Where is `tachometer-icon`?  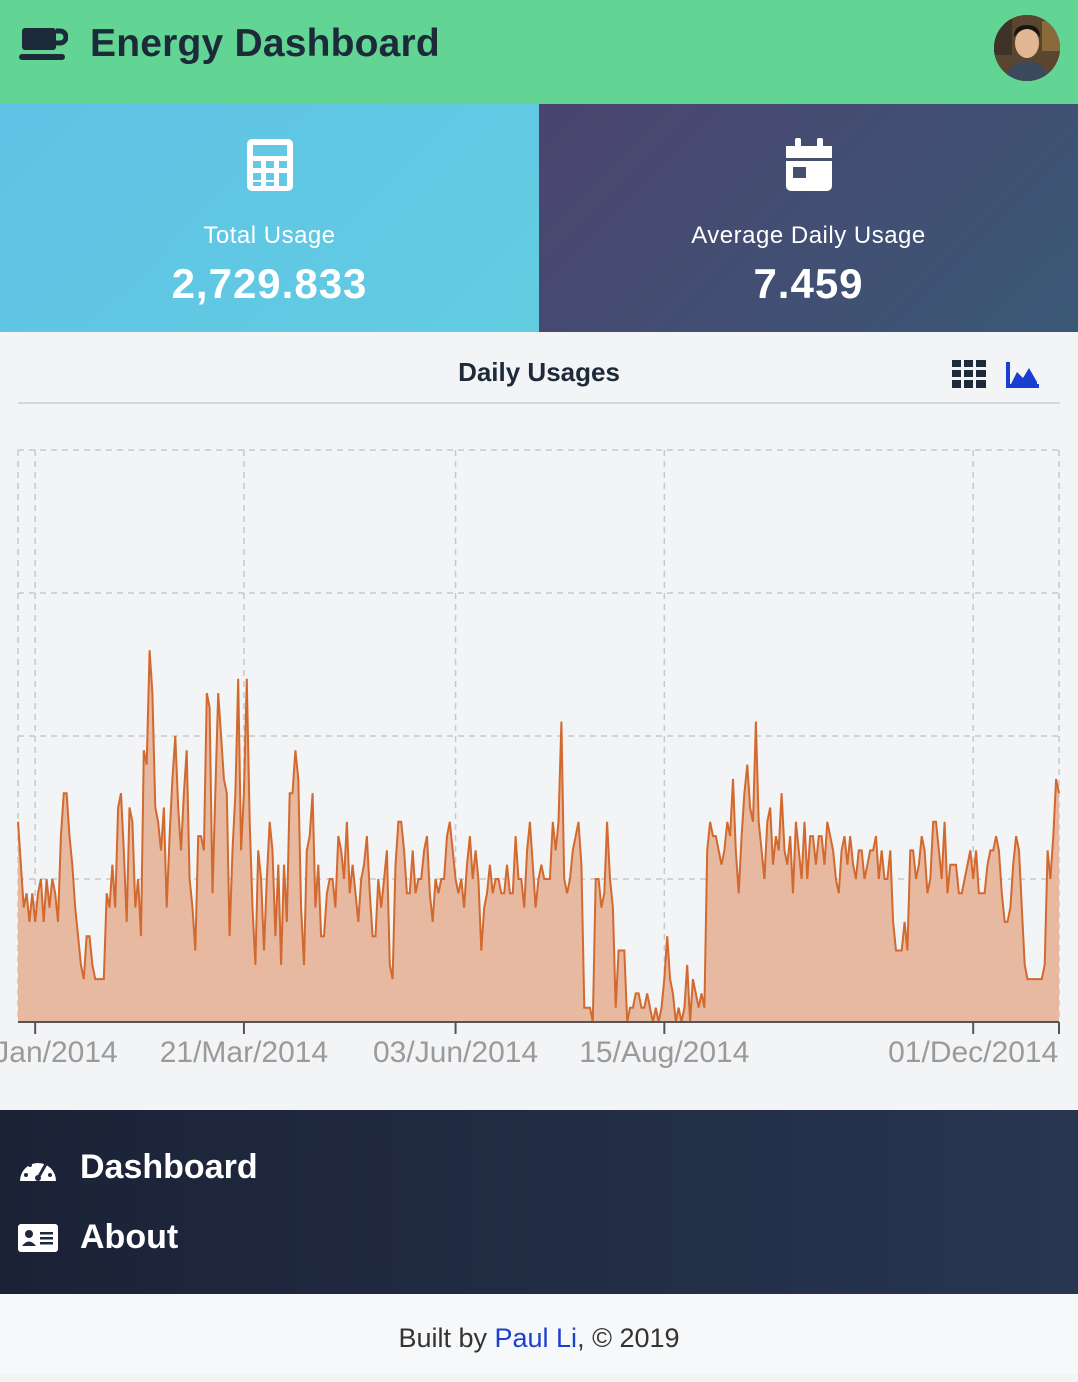
tachometer-icon is located at coordinates (38, 1169).